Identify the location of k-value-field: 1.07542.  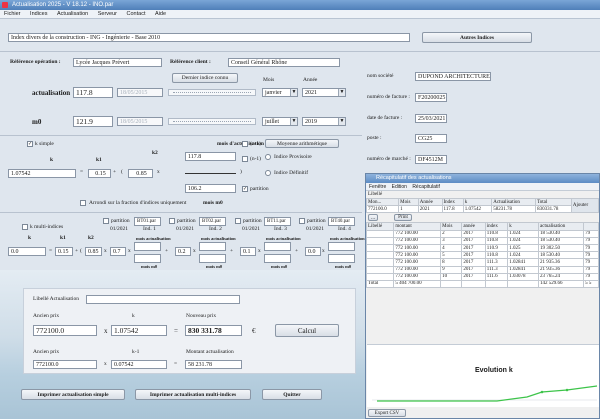
(42, 173).